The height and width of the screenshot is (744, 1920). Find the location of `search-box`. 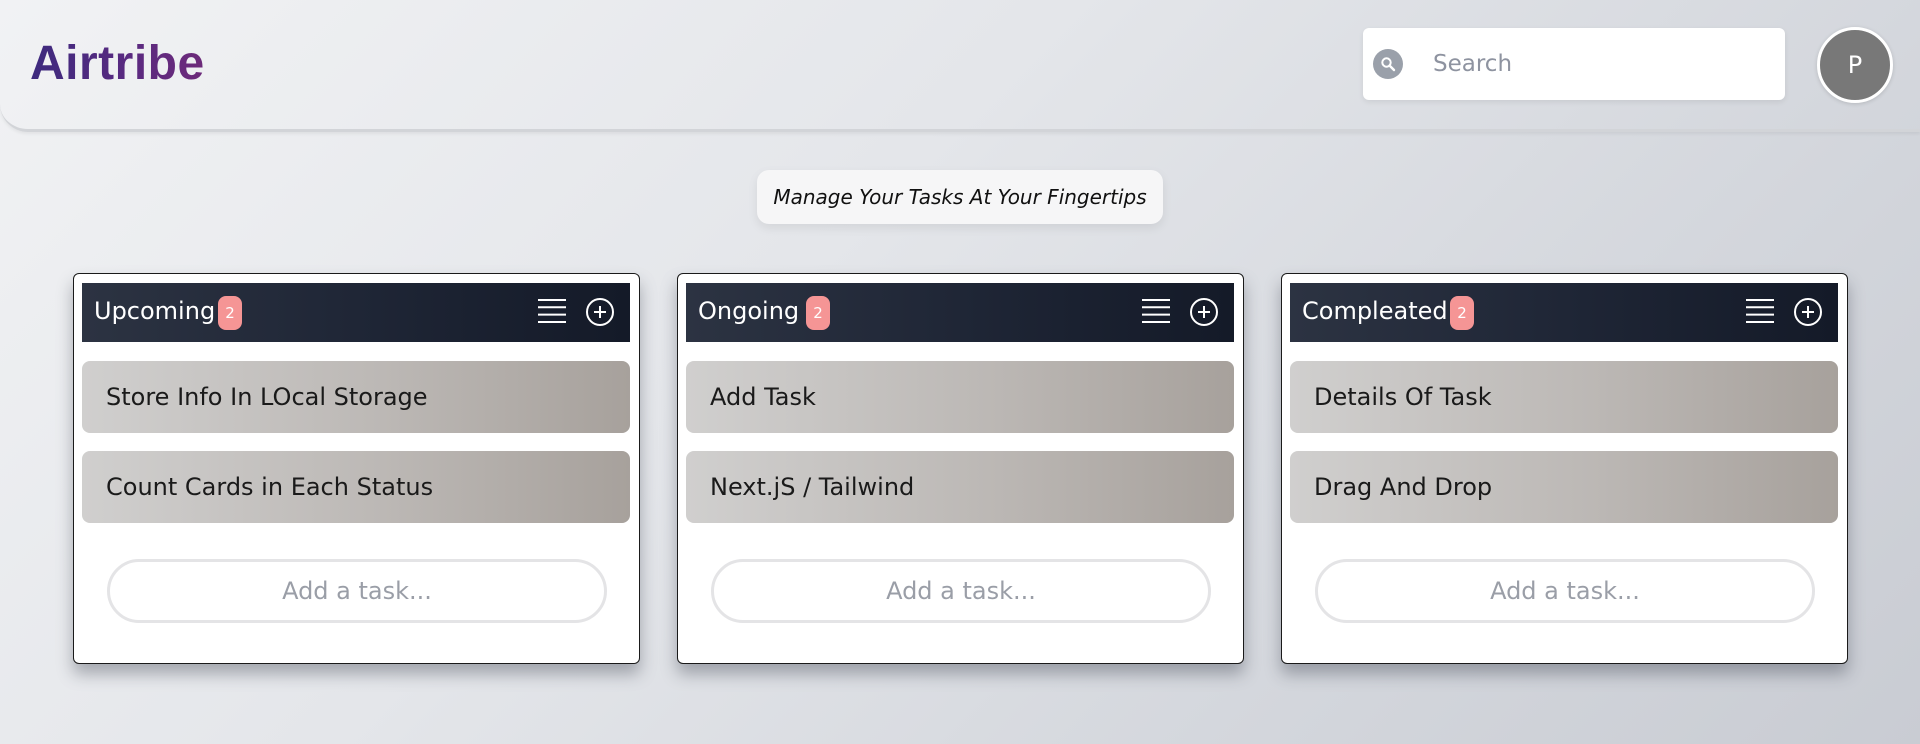

search-box is located at coordinates (1574, 64).